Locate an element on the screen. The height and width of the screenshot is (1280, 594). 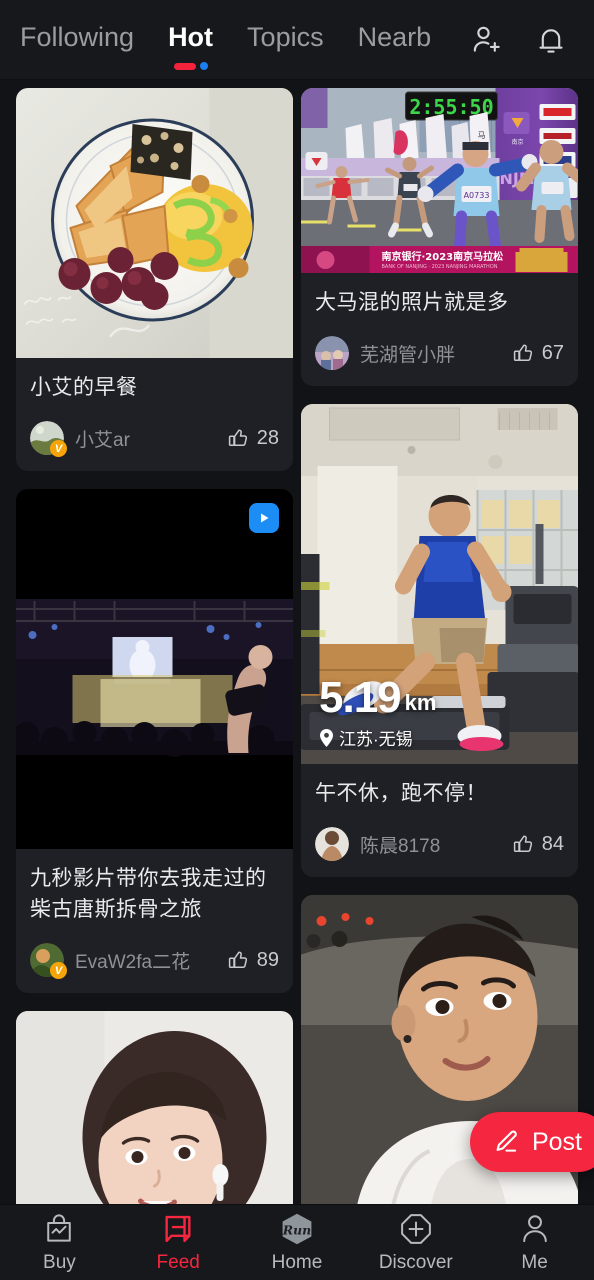
tab-hot-indicator is located at coordinates (190, 66).